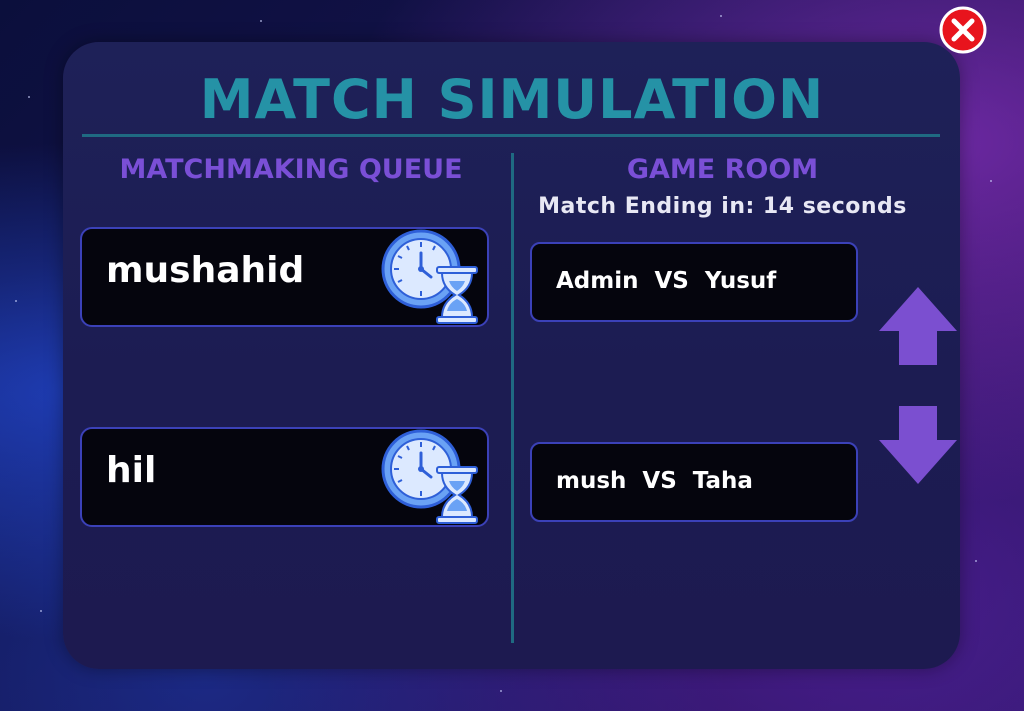 The height and width of the screenshot is (711, 1024). I want to click on game-room-match-card: mush VS Taha, so click(694, 482).